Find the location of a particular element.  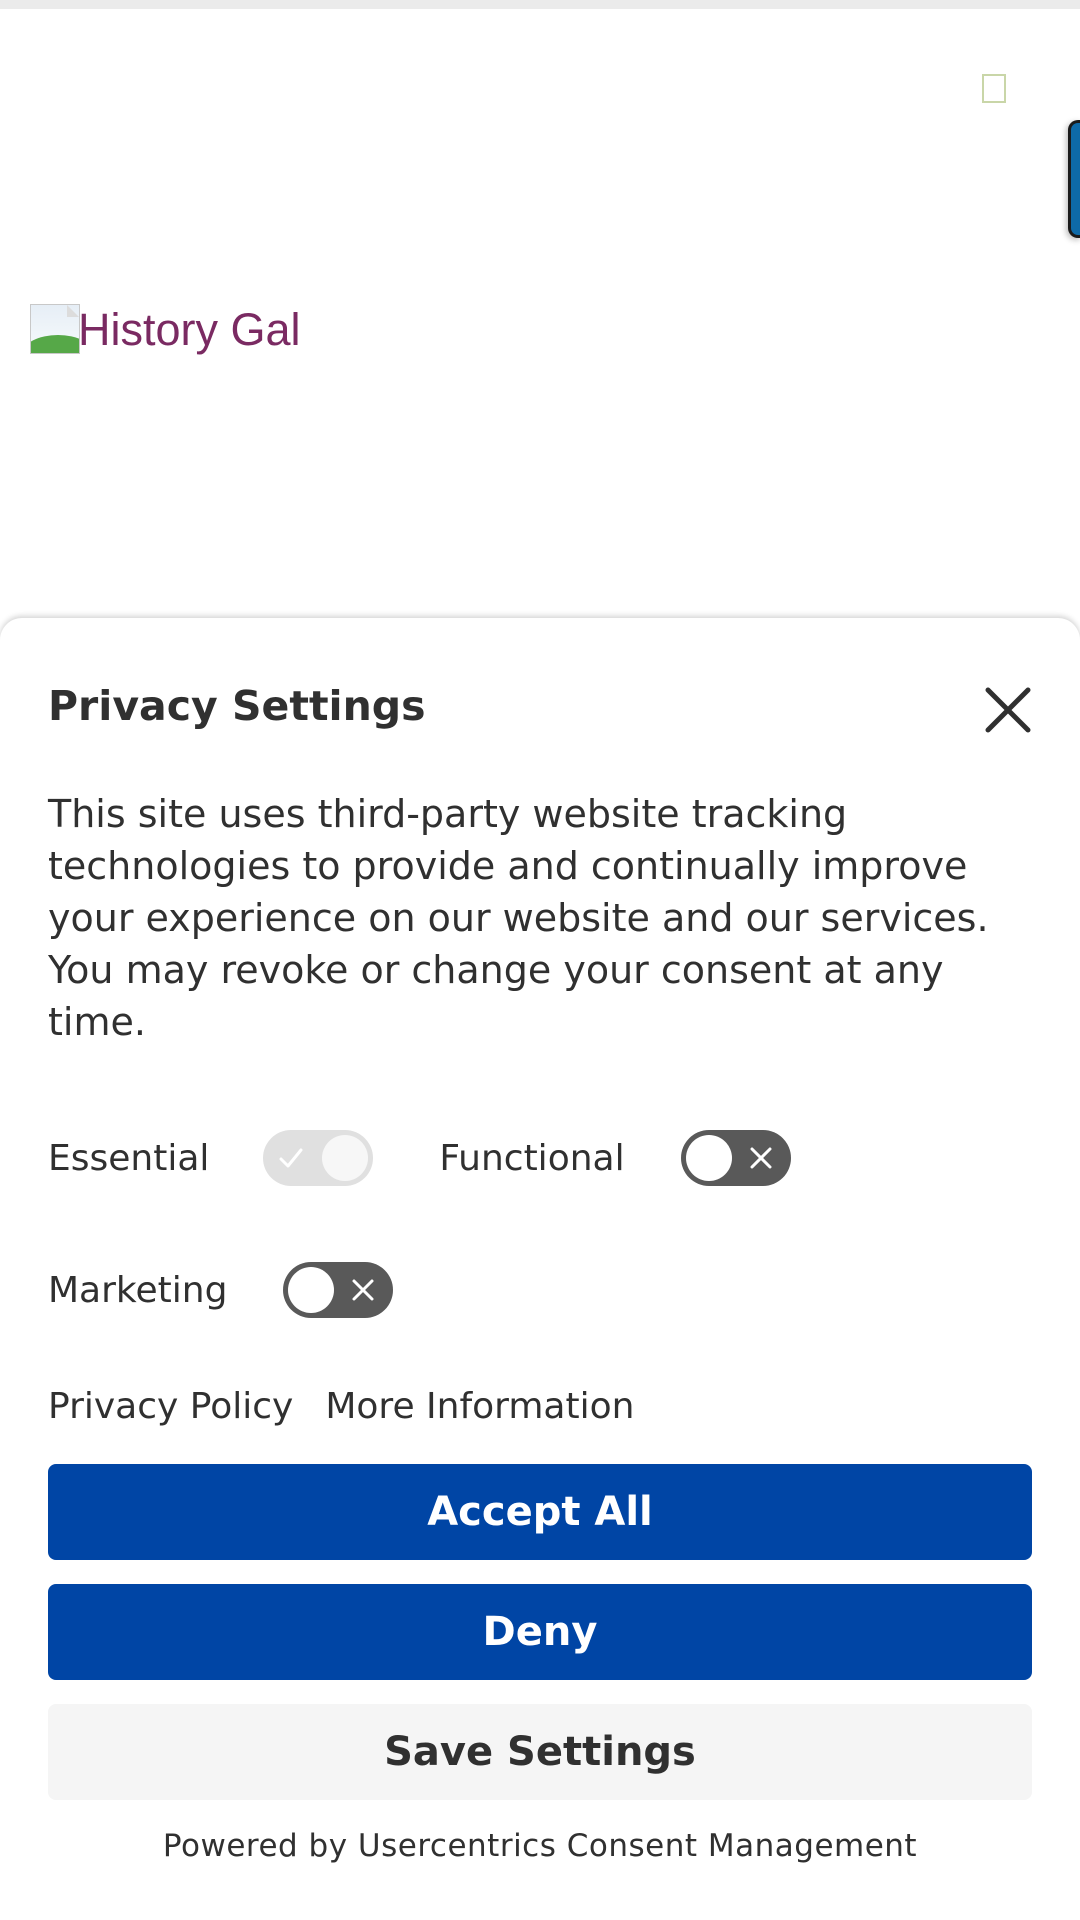

essential-toggle is located at coordinates (318, 1158).